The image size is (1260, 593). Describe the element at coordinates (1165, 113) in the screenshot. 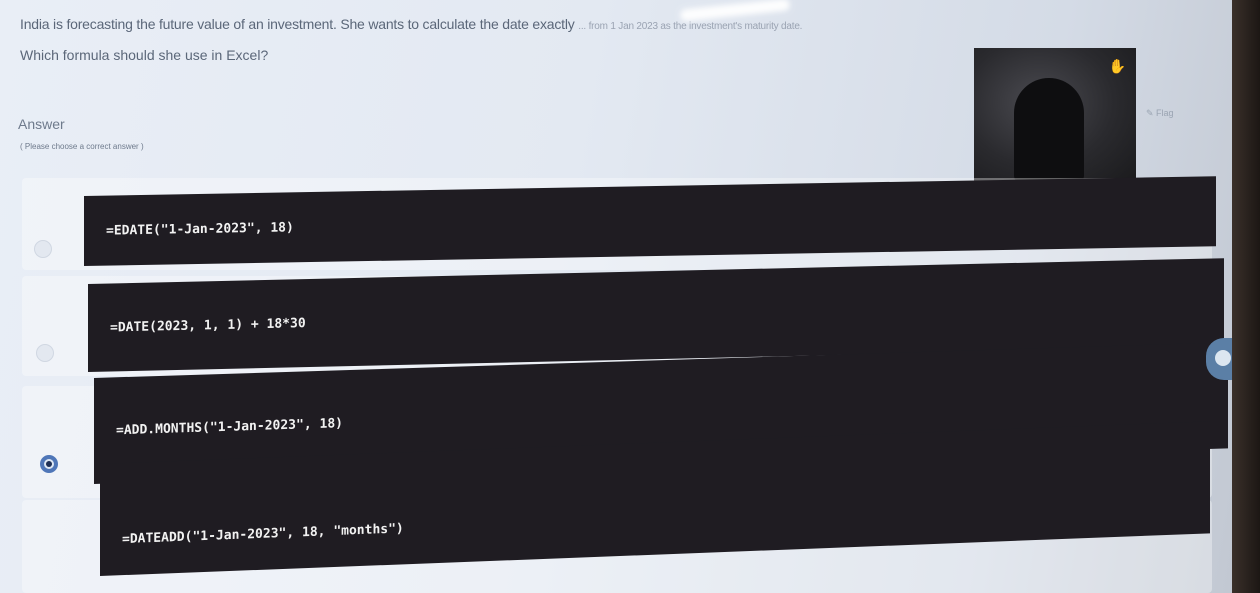

I see `flag-label: Flag` at that location.